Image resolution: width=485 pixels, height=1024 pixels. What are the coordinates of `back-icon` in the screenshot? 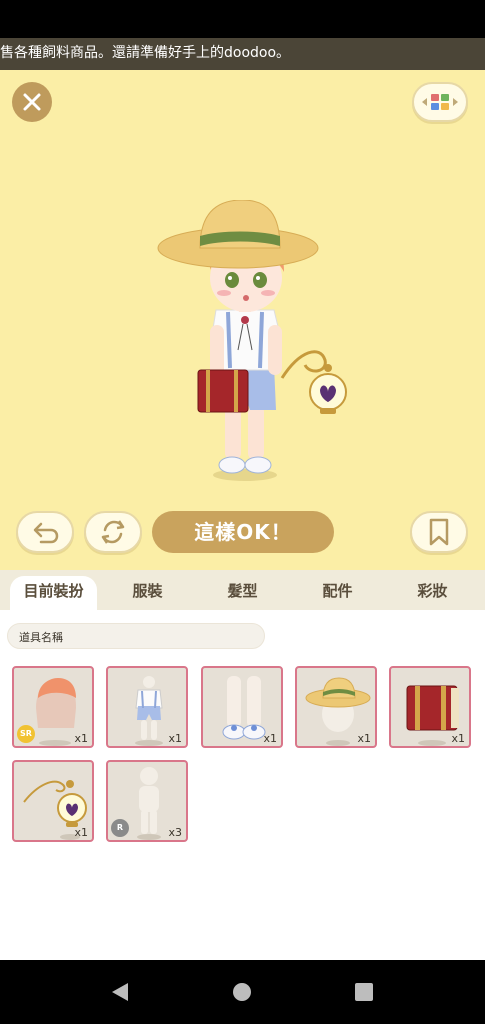 It's located at (120, 992).